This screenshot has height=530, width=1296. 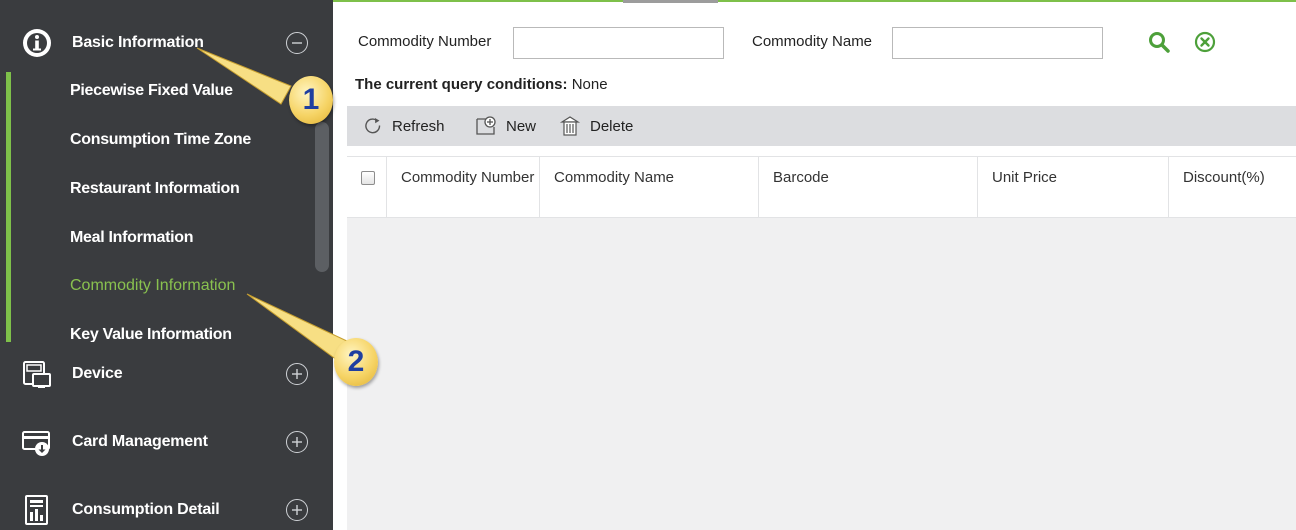 I want to click on select-all-cell, so click(x=367, y=187).